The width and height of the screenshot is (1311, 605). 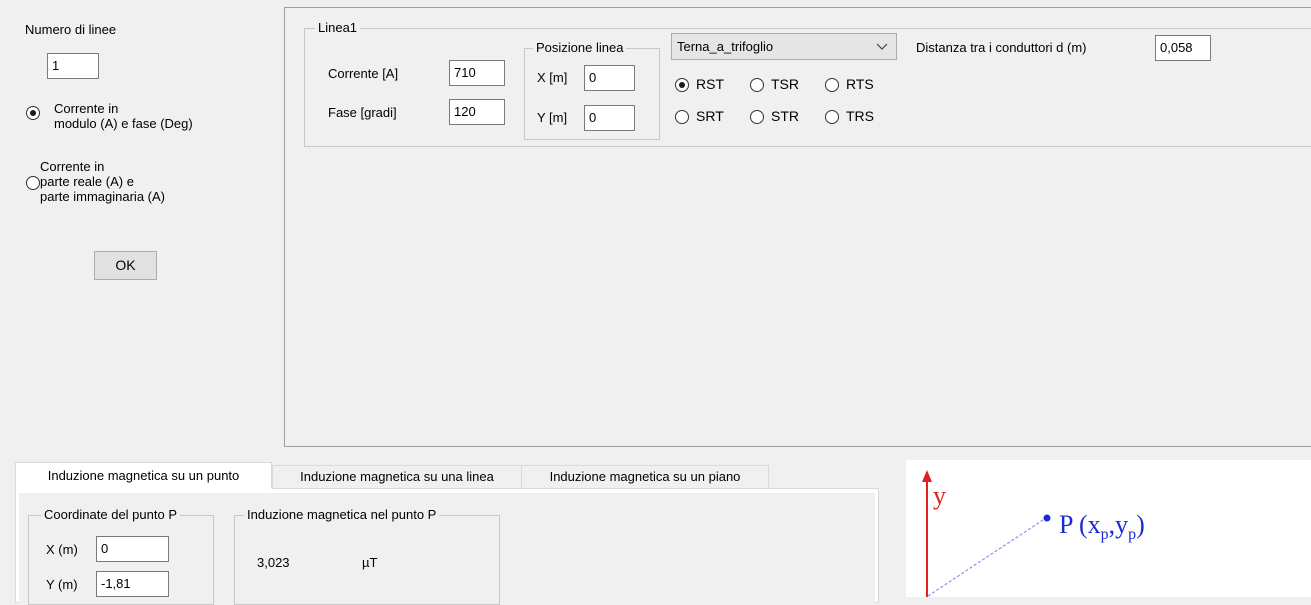 What do you see at coordinates (580, 47) in the screenshot?
I see `position-group-title: Posizione linea` at bounding box center [580, 47].